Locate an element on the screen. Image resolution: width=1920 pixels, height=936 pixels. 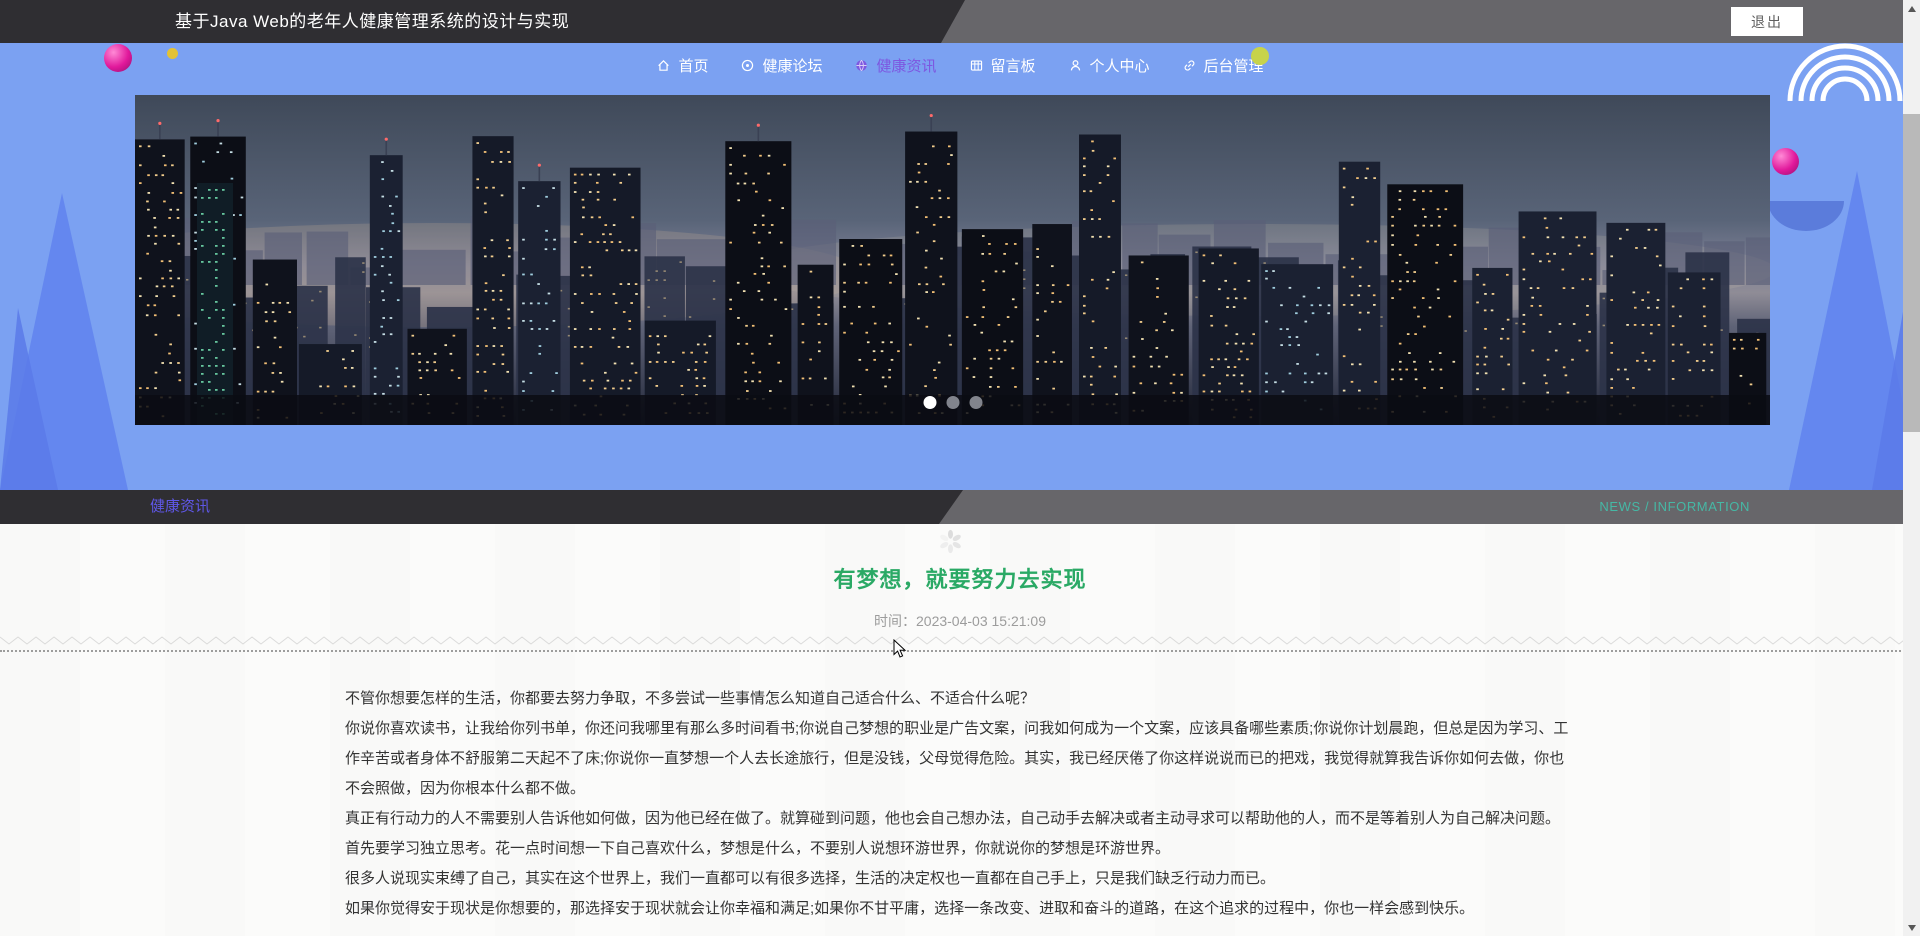
nav-item-label: 个人中心 is located at coordinates (1119, 66).